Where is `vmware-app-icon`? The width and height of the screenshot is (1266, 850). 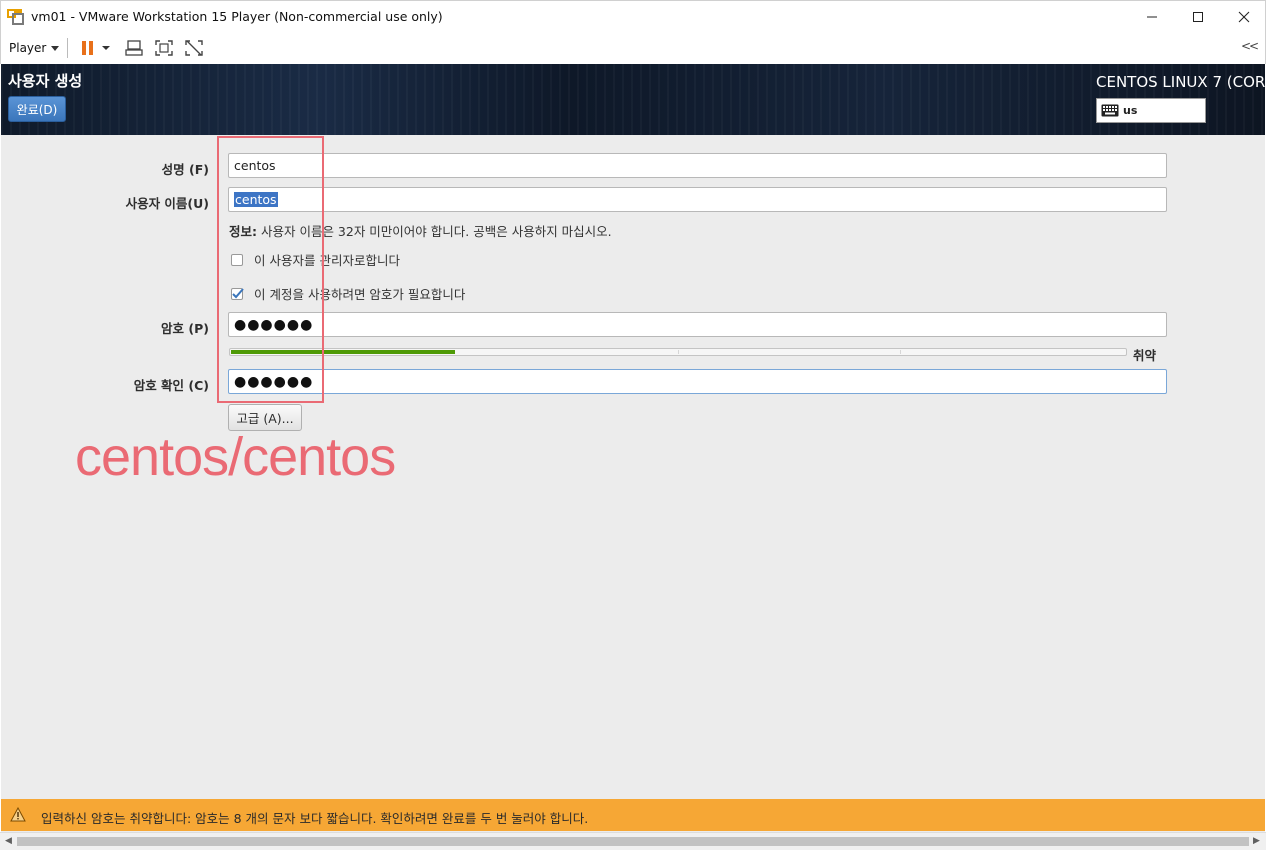 vmware-app-icon is located at coordinates (16, 17).